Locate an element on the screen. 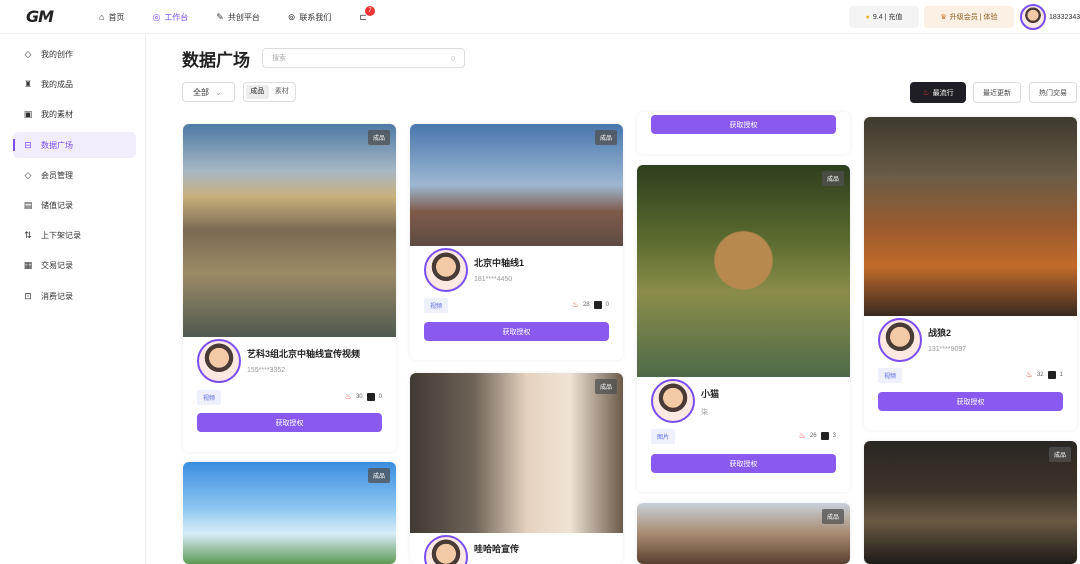 The width and height of the screenshot is (1080, 564). sidebar-item-data-square: ⊟ 数据广场 is located at coordinates (74, 145).